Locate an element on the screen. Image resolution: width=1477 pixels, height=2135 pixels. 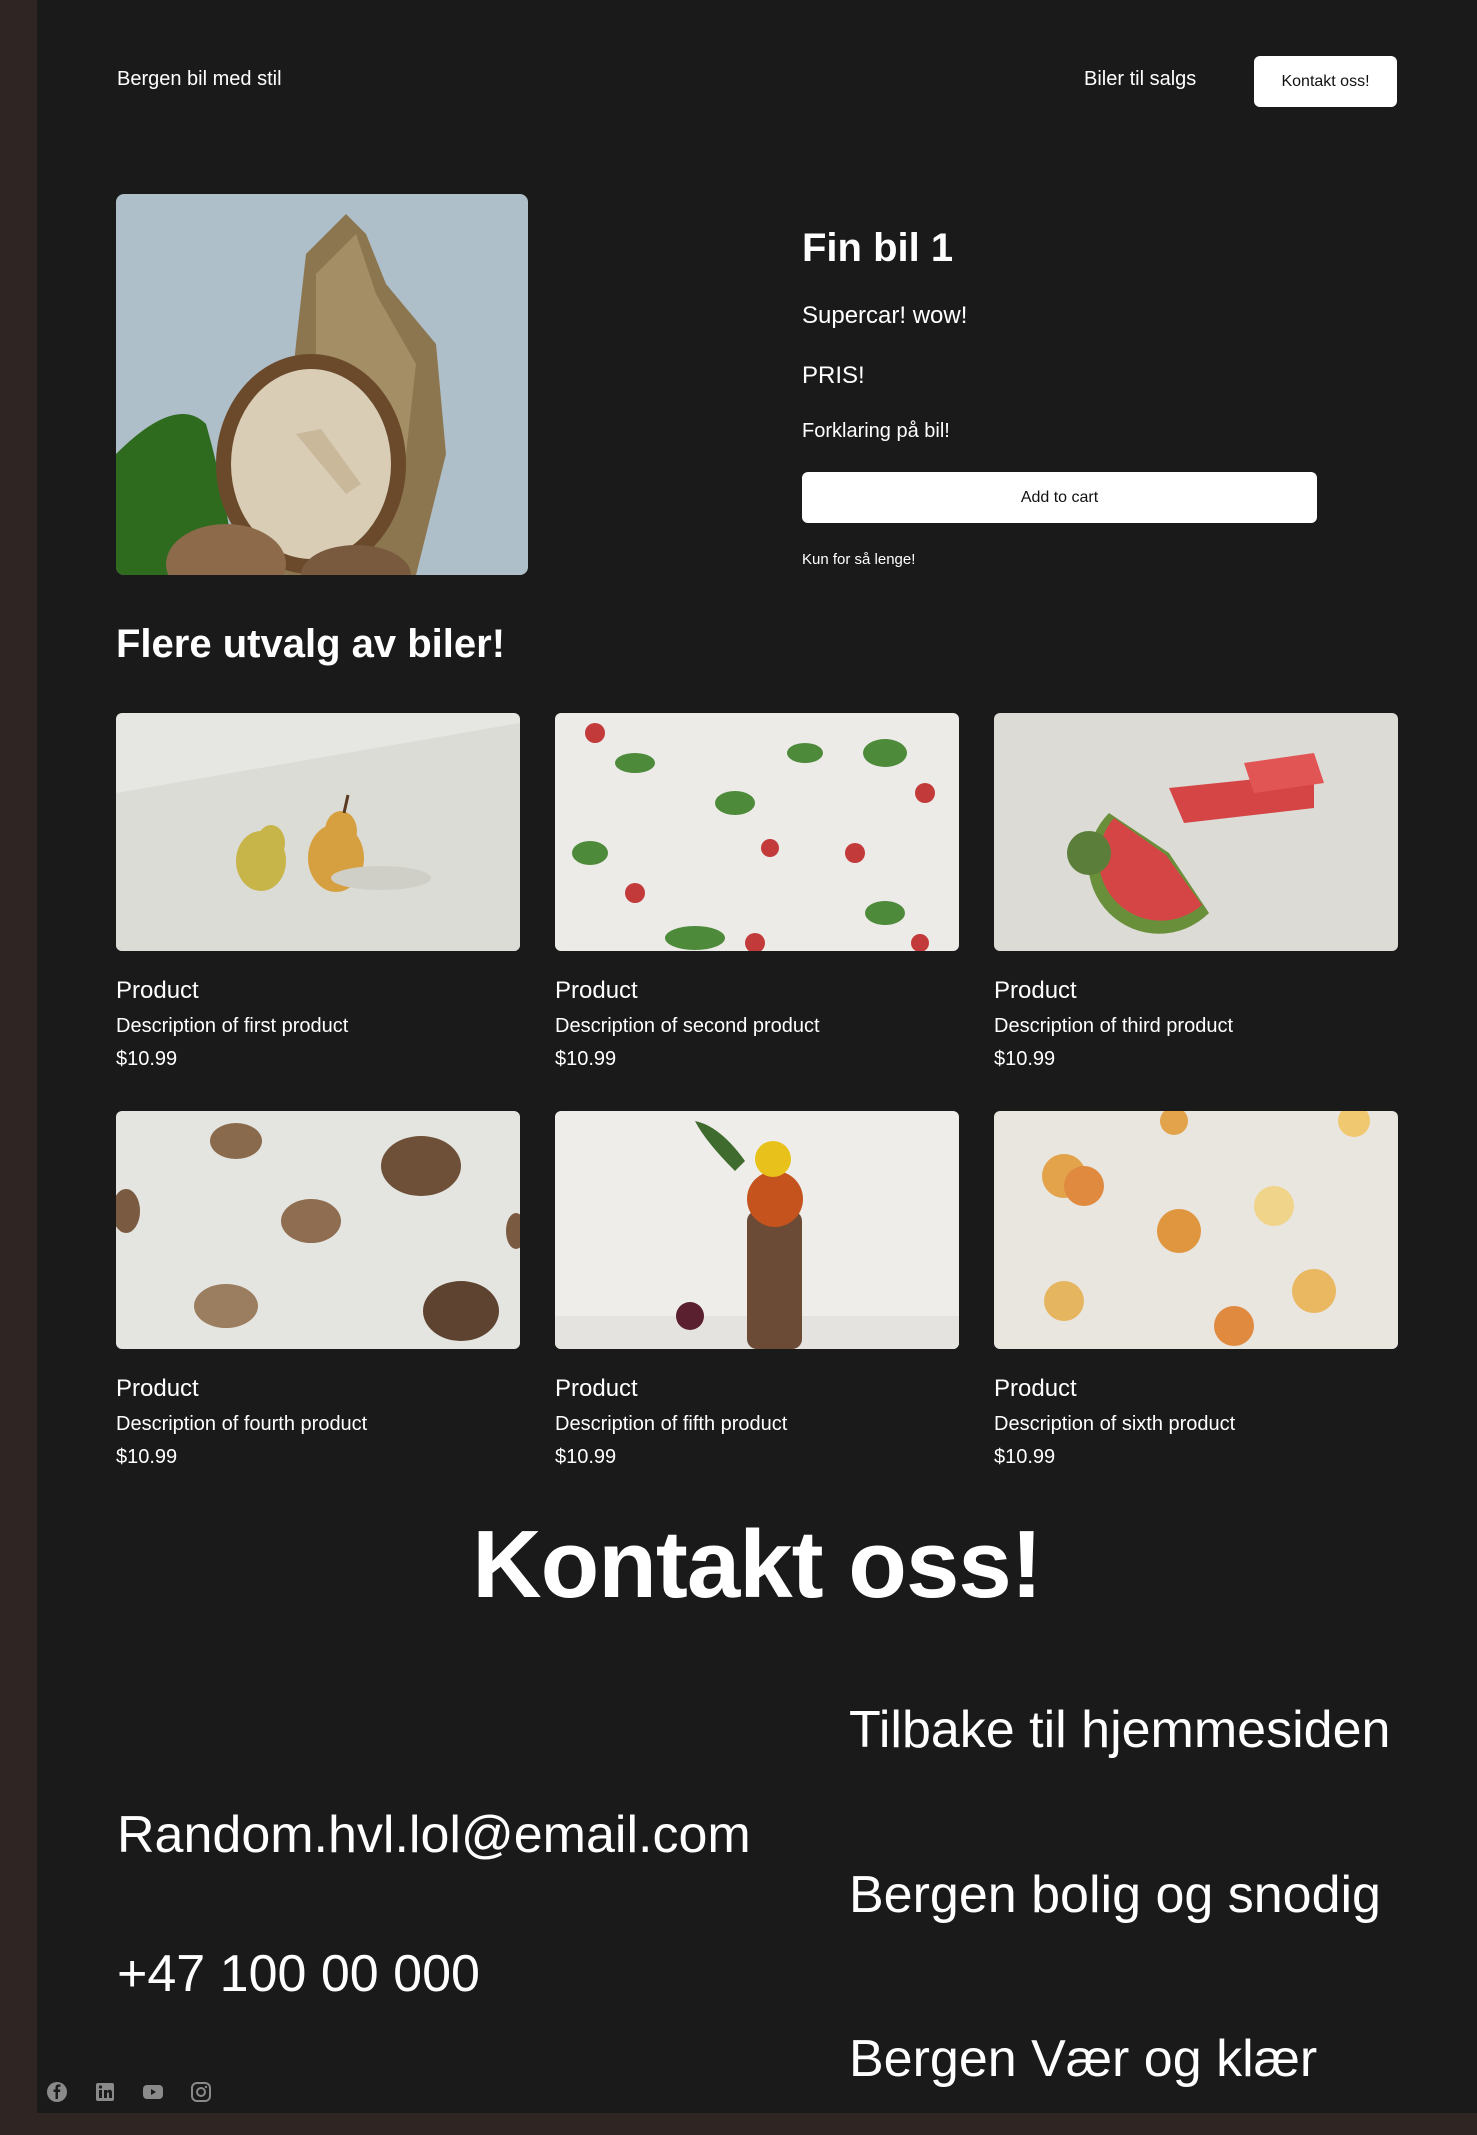
product-image-bread-stack is located at coordinates (757, 1230).